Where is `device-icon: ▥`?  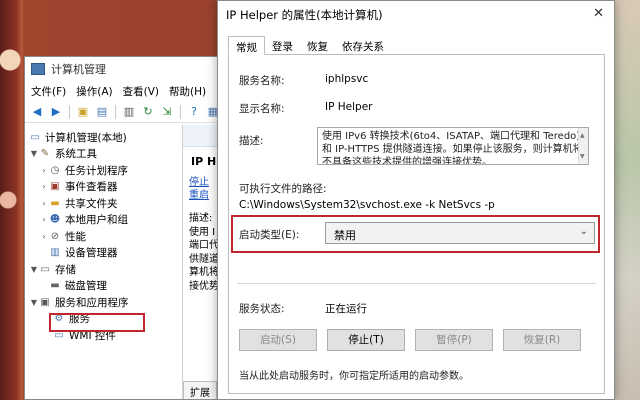 device-icon: ▥ is located at coordinates (55, 253).